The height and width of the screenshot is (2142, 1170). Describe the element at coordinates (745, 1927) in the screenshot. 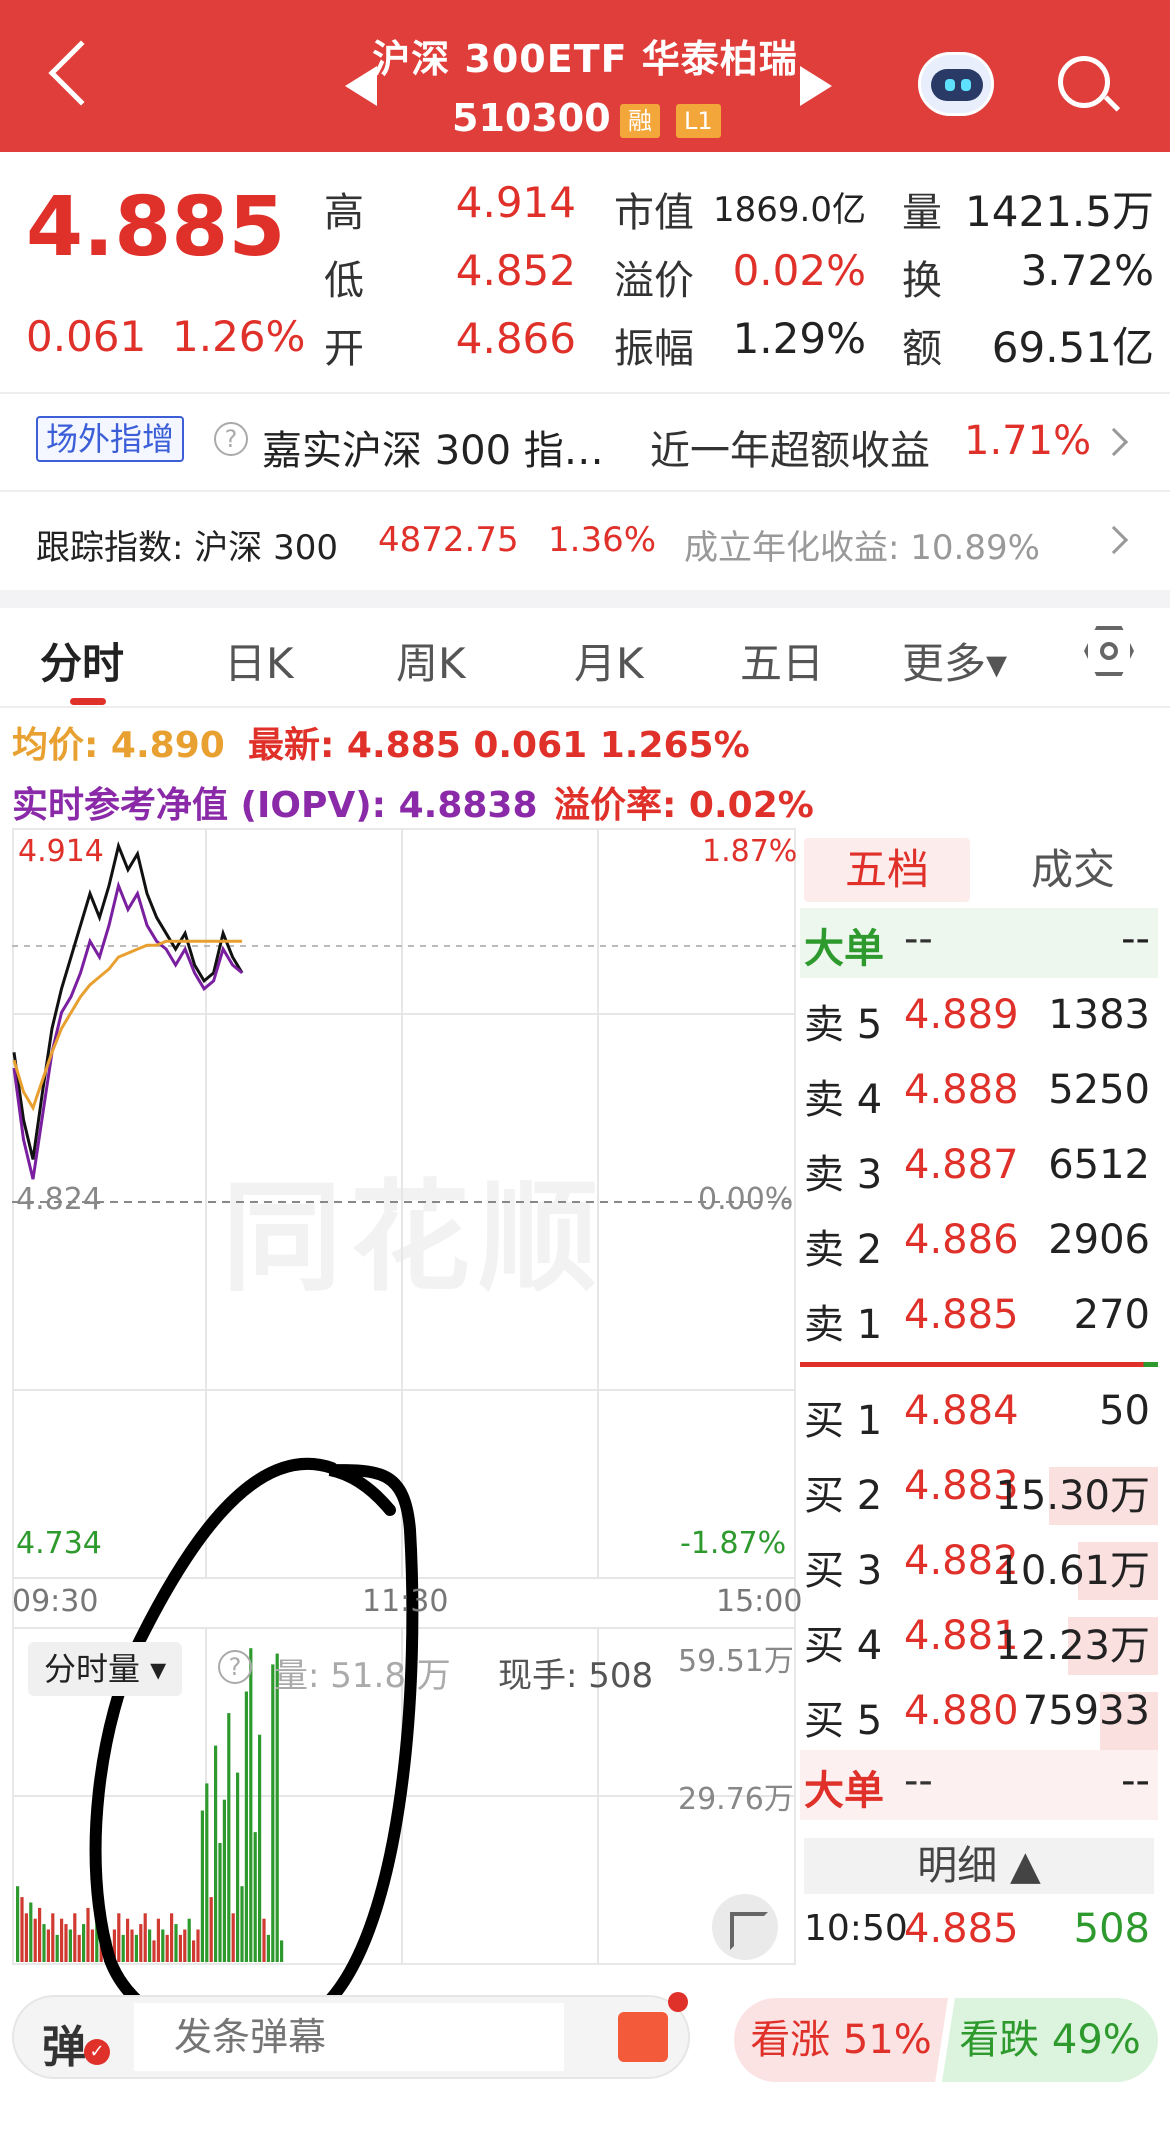

I see `fullscreen-button` at that location.